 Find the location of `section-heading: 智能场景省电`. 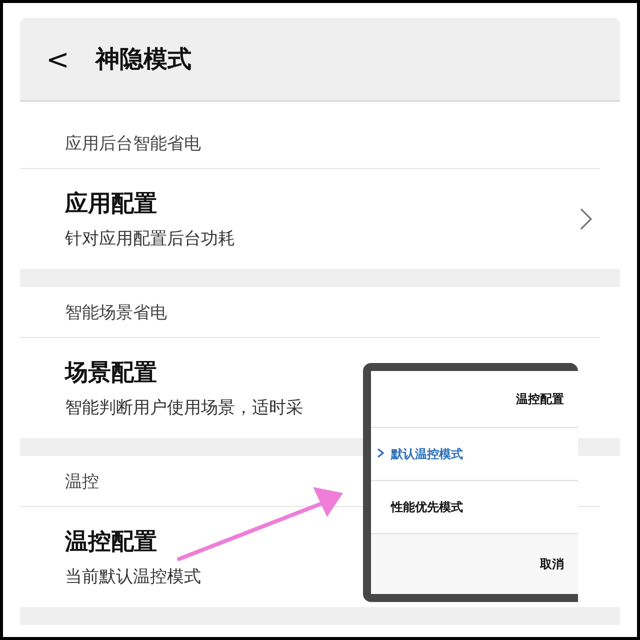

section-heading: 智能场景省电 is located at coordinates (310, 312).